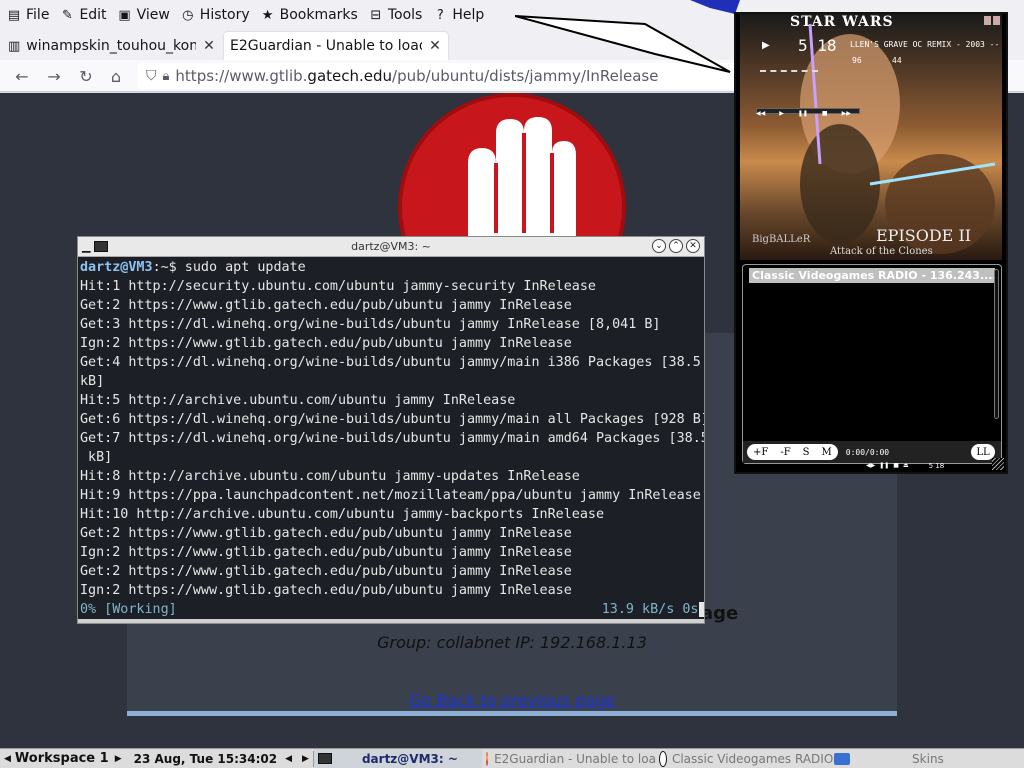 This screenshot has height=768, width=1024. Describe the element at coordinates (676, 246) in the screenshot. I see `maximize-icon: ⌃` at that location.